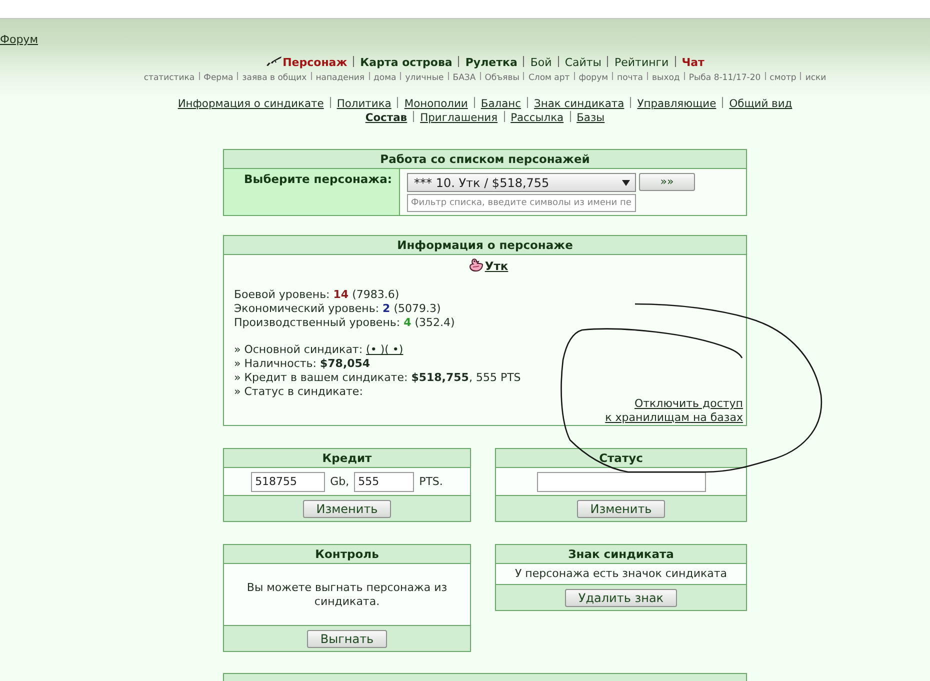 Image resolution: width=930 pixels, height=681 pixels. What do you see at coordinates (312, 192) in the screenshot?
I see `label-cell: Выберите персонажа:` at bounding box center [312, 192].